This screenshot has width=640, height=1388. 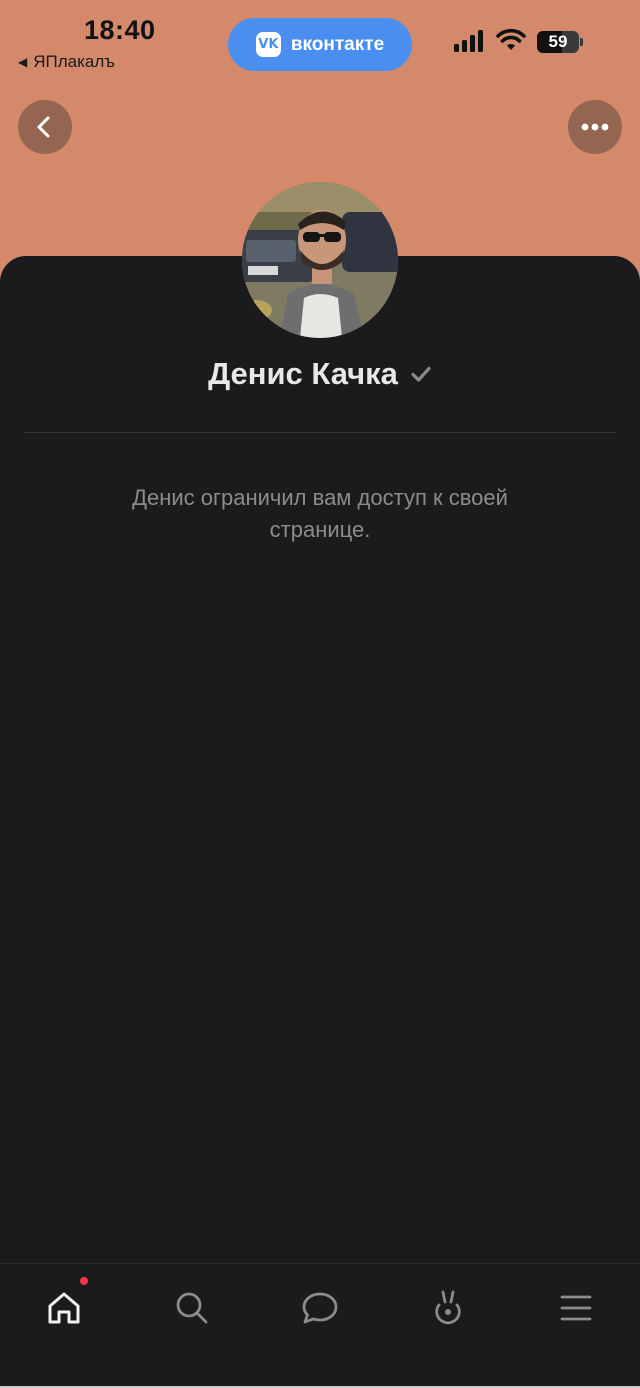 I want to click on more-options-button, so click(x=595, y=127).